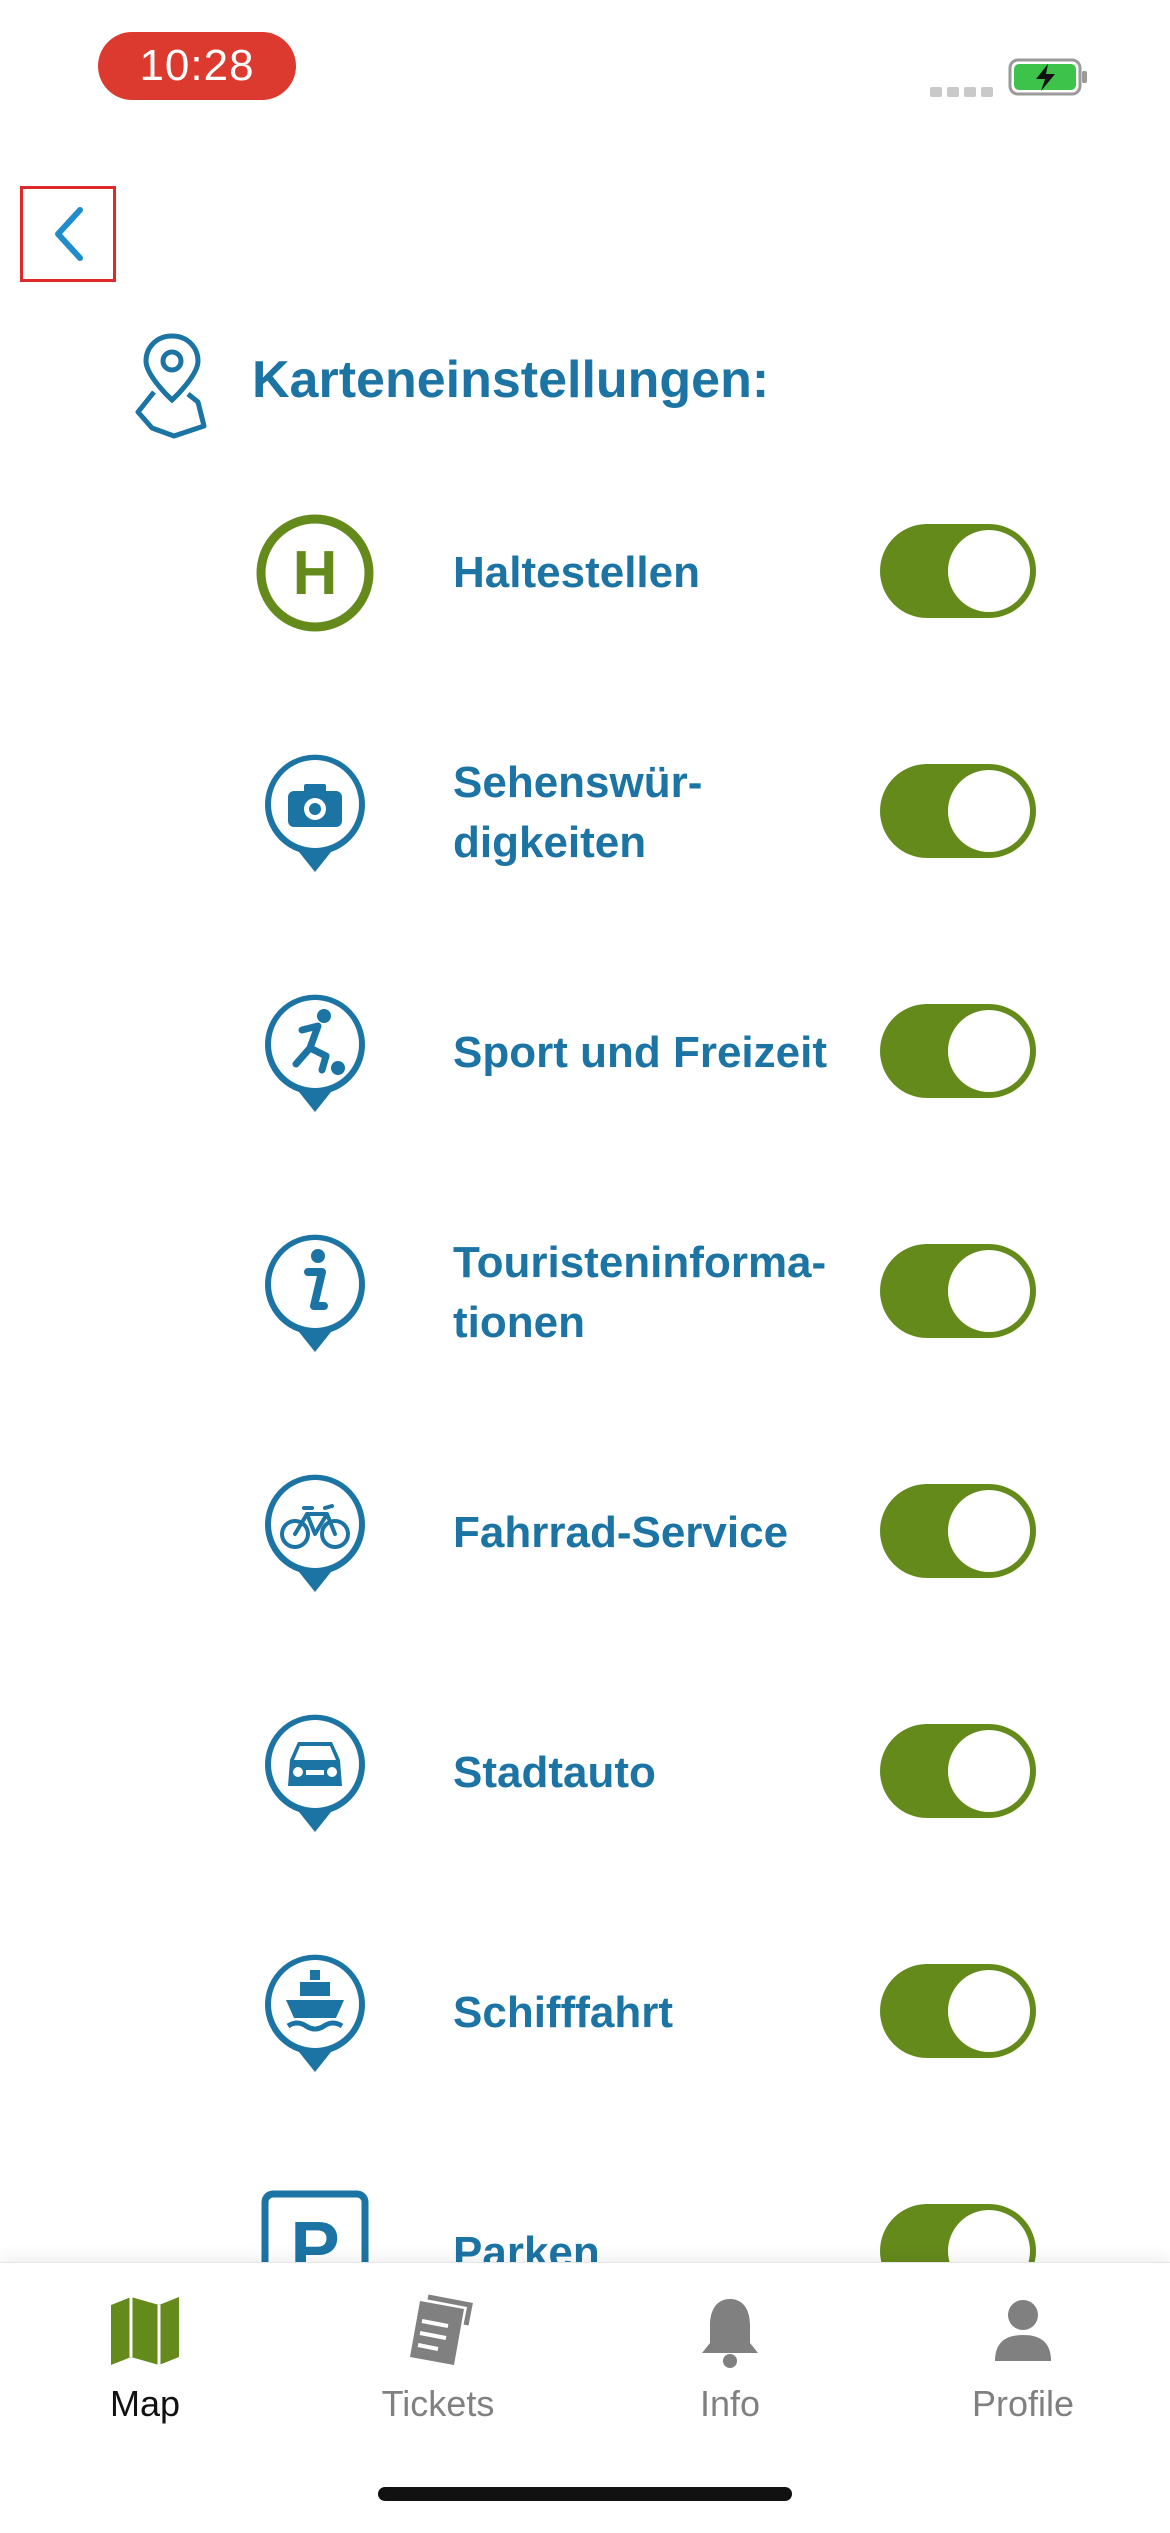 The image size is (1170, 2533). What do you see at coordinates (145, 2331) in the screenshot?
I see `map-icon` at bounding box center [145, 2331].